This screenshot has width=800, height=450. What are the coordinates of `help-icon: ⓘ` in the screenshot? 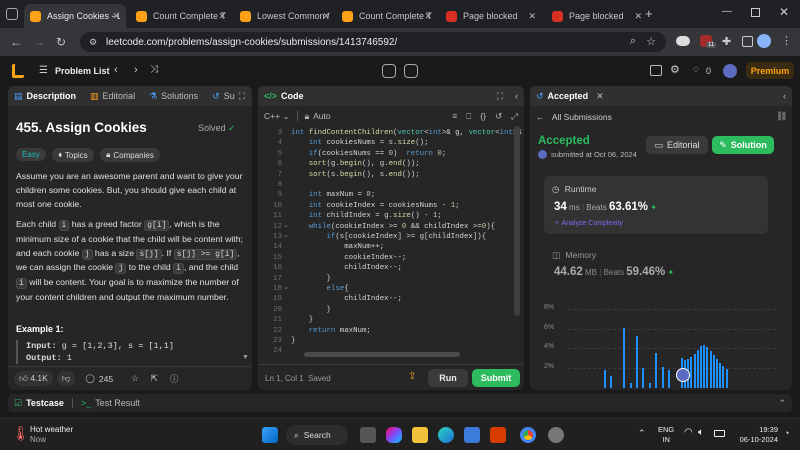 It's located at (174, 379).